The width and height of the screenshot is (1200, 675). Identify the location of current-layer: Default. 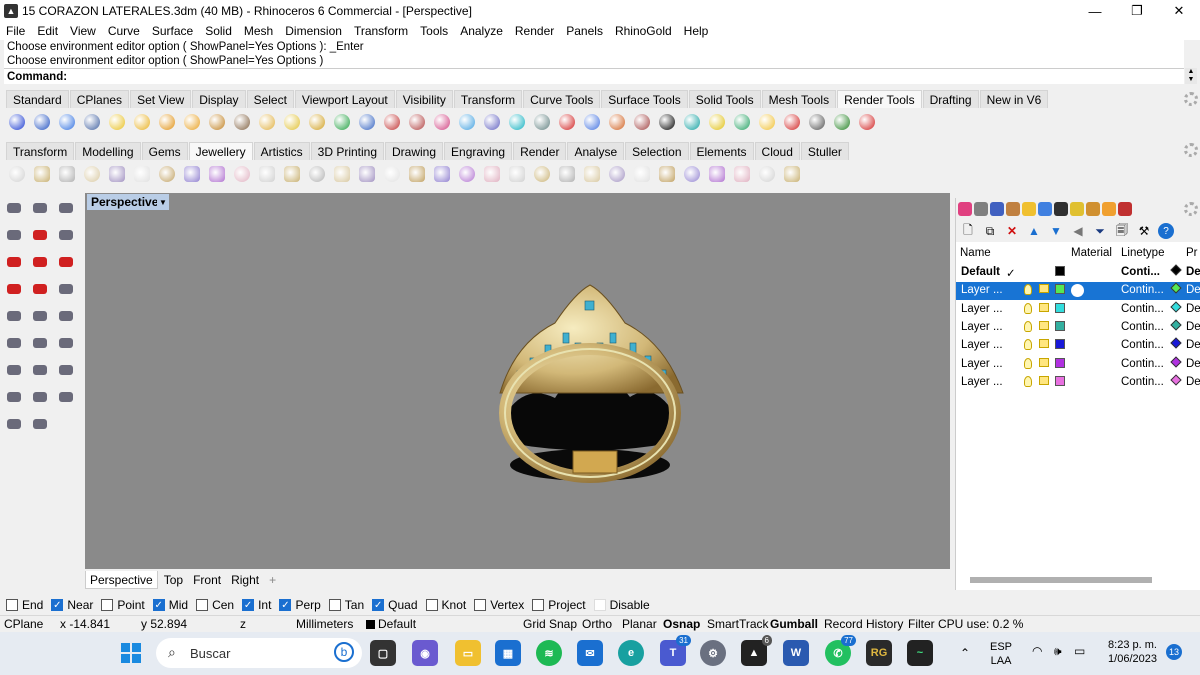
(397, 624).